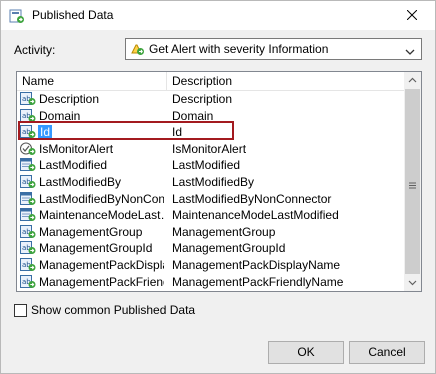  I want to click on row-name: ManagementGroupId, so click(96, 248).